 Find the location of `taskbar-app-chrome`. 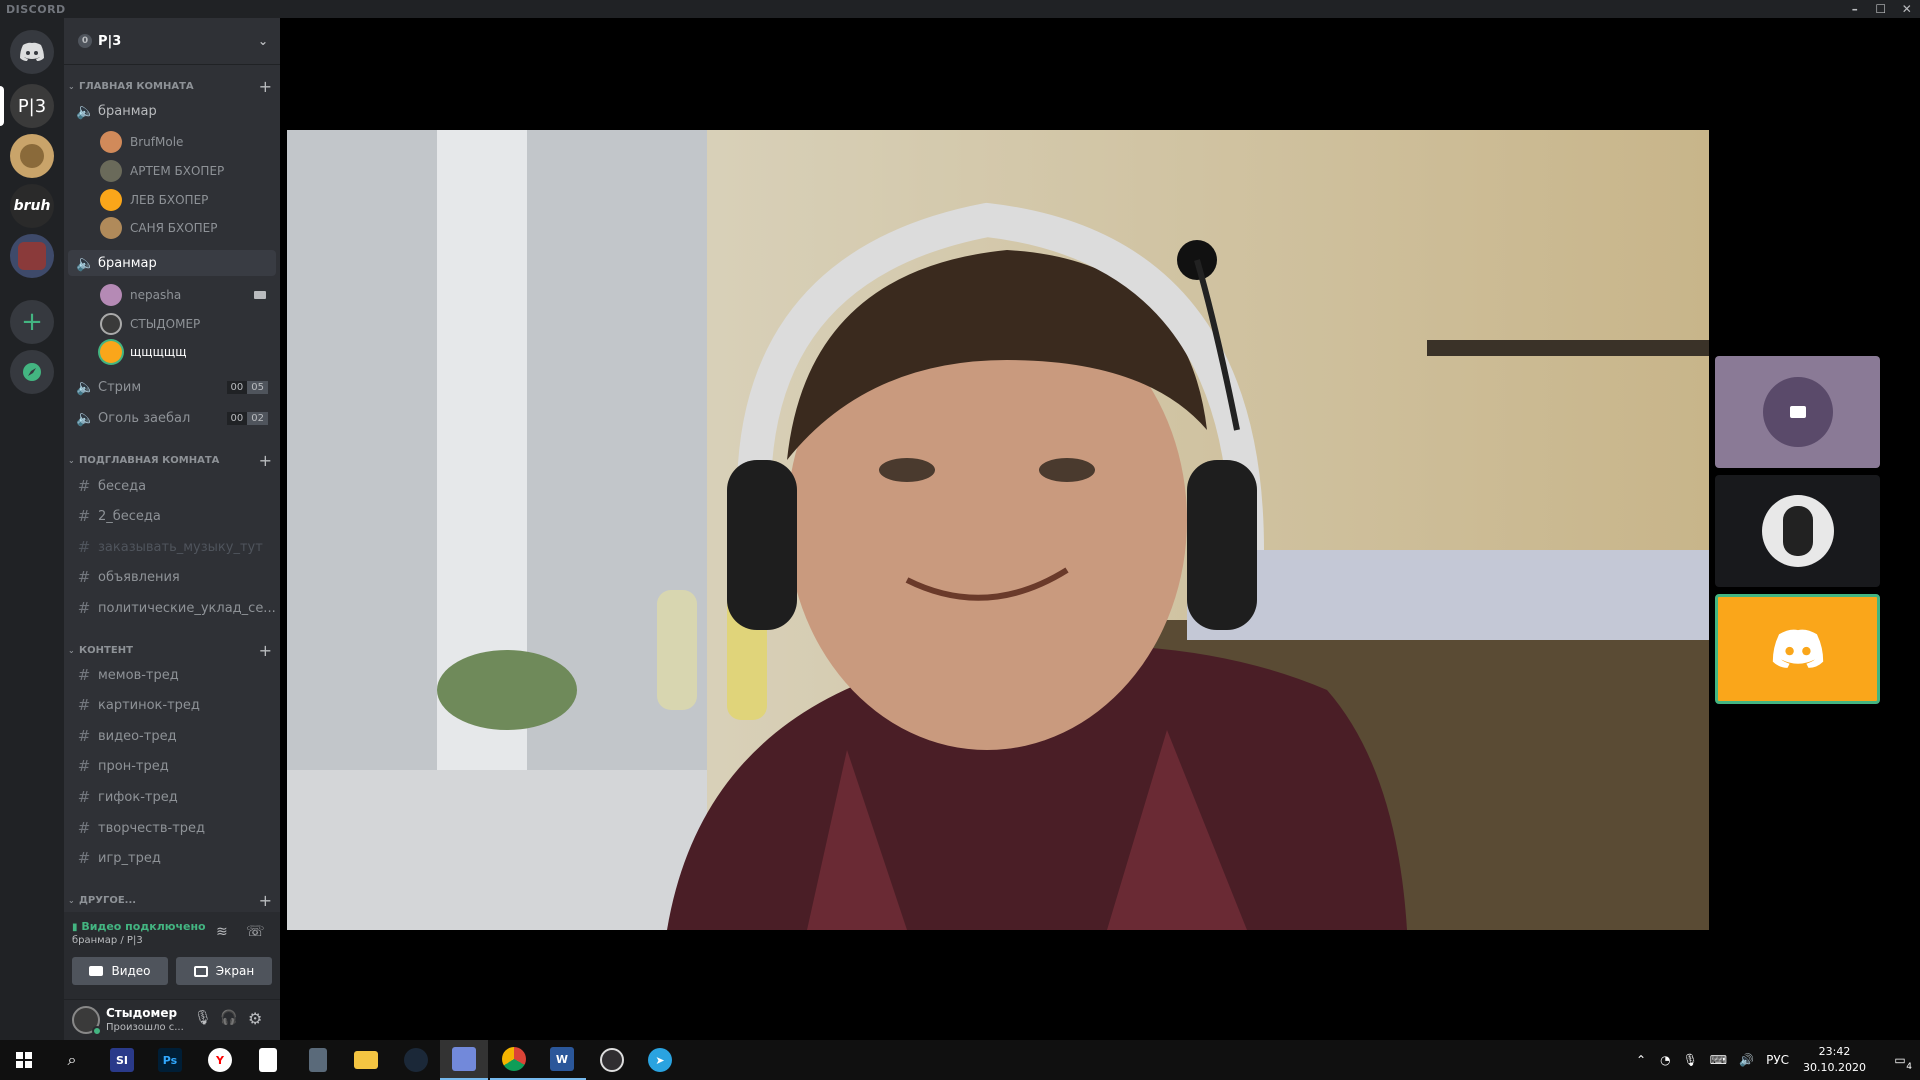

taskbar-app-chrome is located at coordinates (514, 1060).